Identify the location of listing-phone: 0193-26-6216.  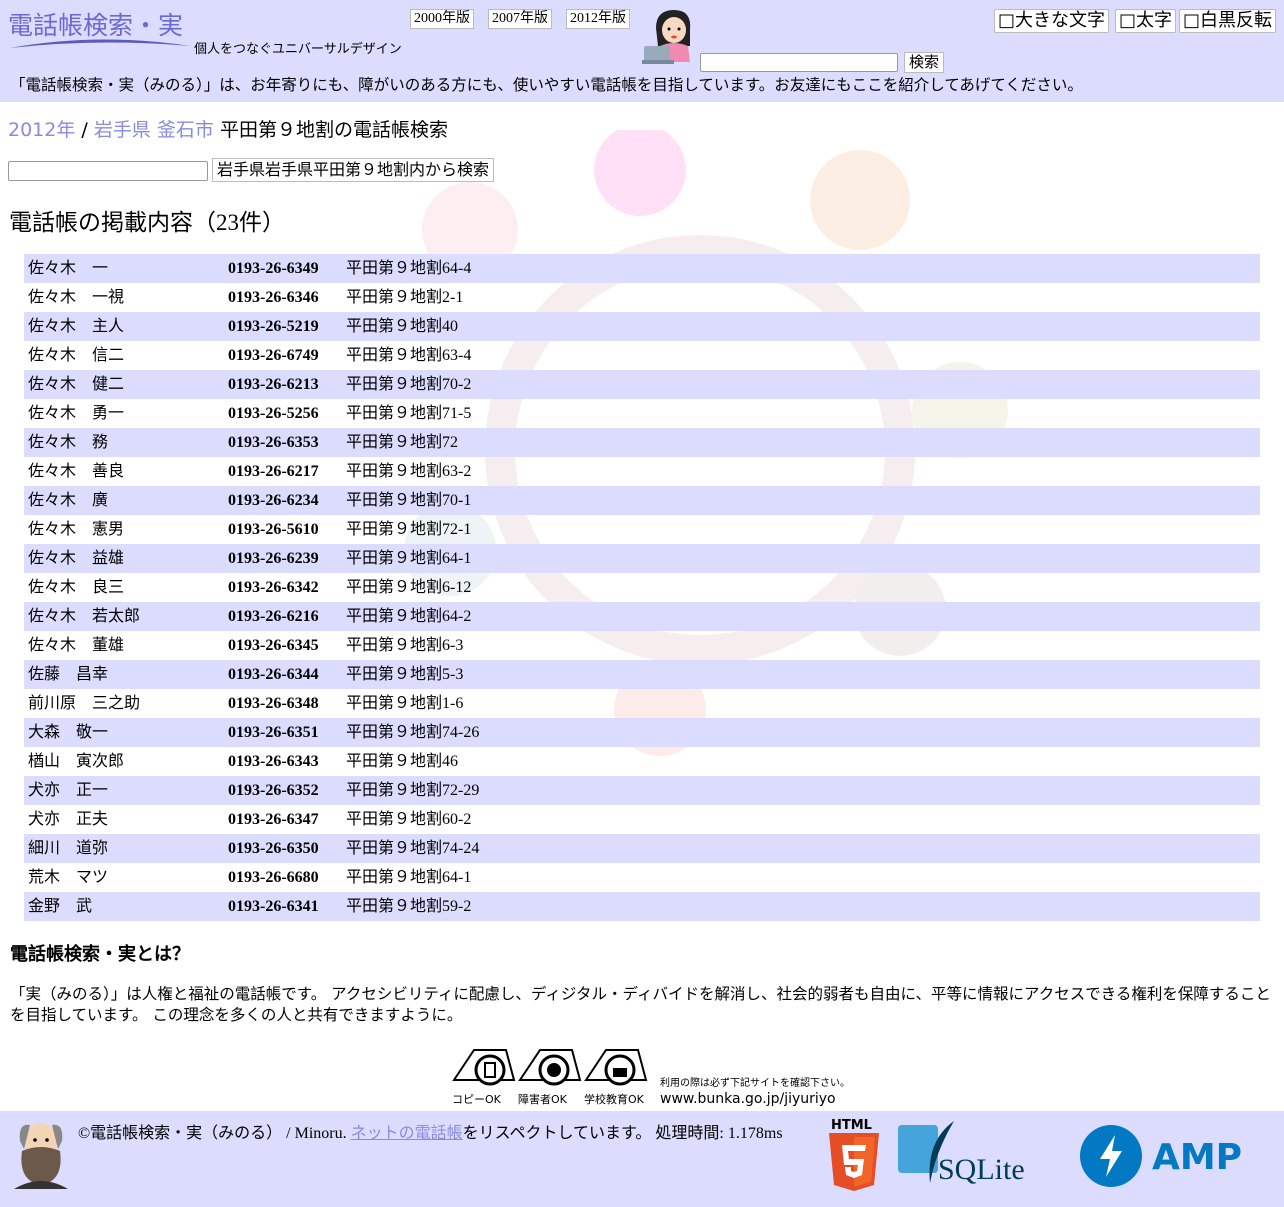
(273, 616).